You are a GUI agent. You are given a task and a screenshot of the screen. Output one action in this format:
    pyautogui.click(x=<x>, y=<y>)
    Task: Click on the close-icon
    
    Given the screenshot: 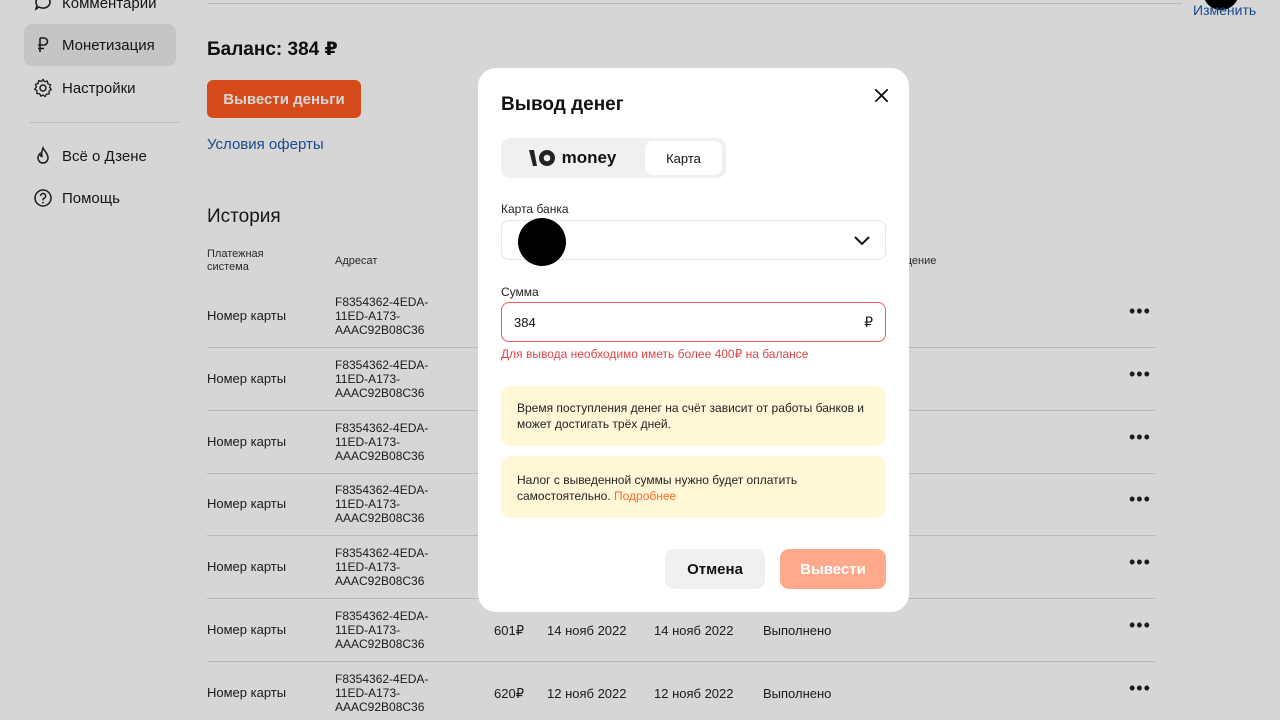 What is the action you would take?
    pyautogui.click(x=881, y=95)
    